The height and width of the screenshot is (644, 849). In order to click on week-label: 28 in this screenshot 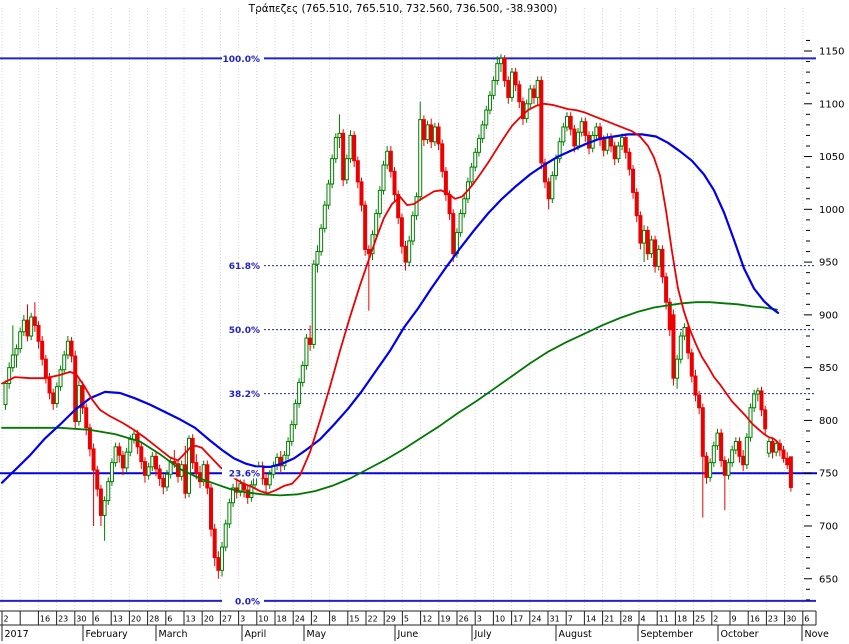, I will do `click(154, 619)`.